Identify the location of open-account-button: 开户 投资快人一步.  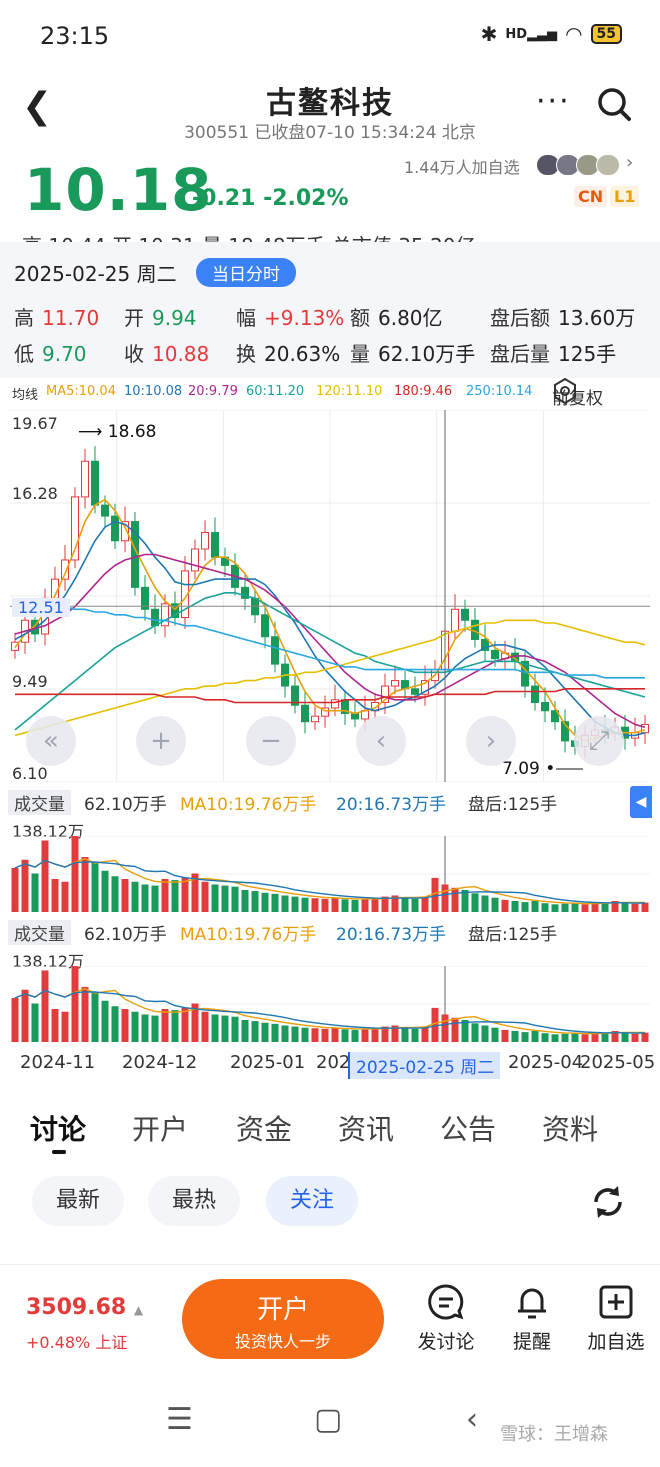
(283, 1319).